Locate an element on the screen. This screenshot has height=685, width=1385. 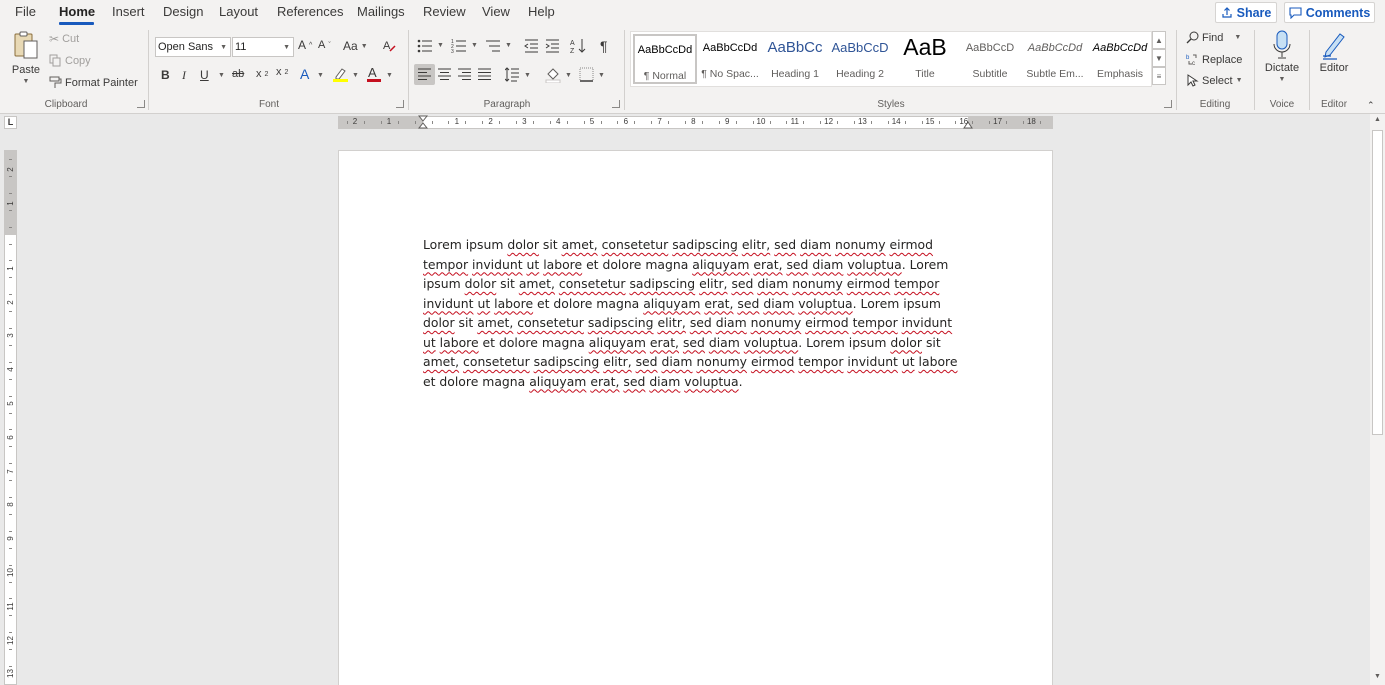
horizontal-ruler: 2 1 1 2 3 4 5 6 7 8 9 10 11 12 13 14 15 16 17 18 is located at coordinates (695, 123).